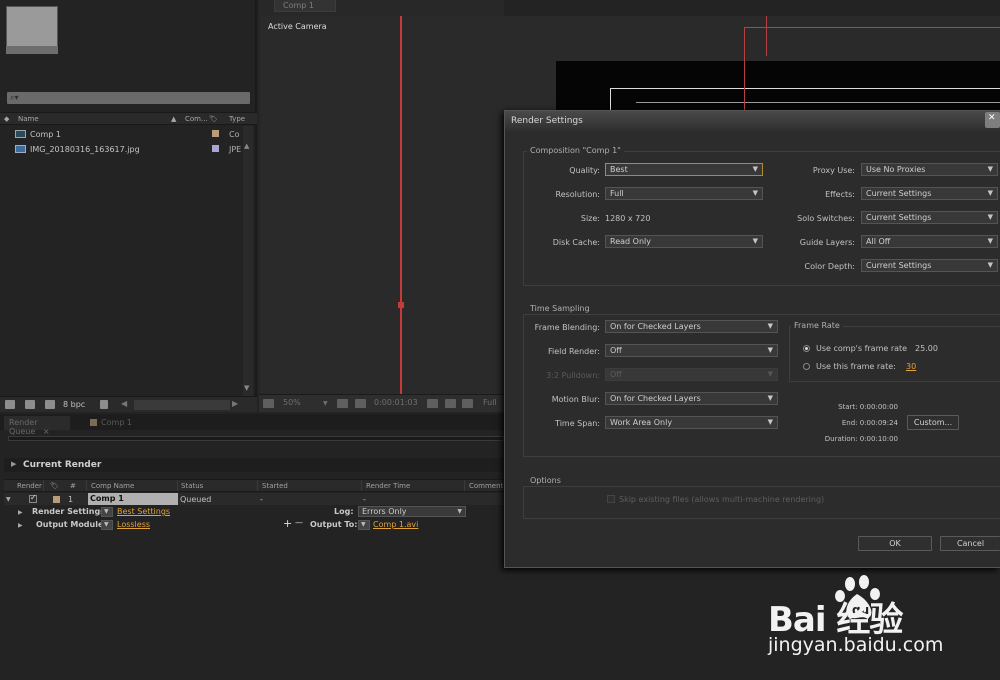 This screenshot has width=1000, height=680. What do you see at coordinates (929, 241) in the screenshot?
I see `guide-layers-select: All Off ▼` at bounding box center [929, 241].